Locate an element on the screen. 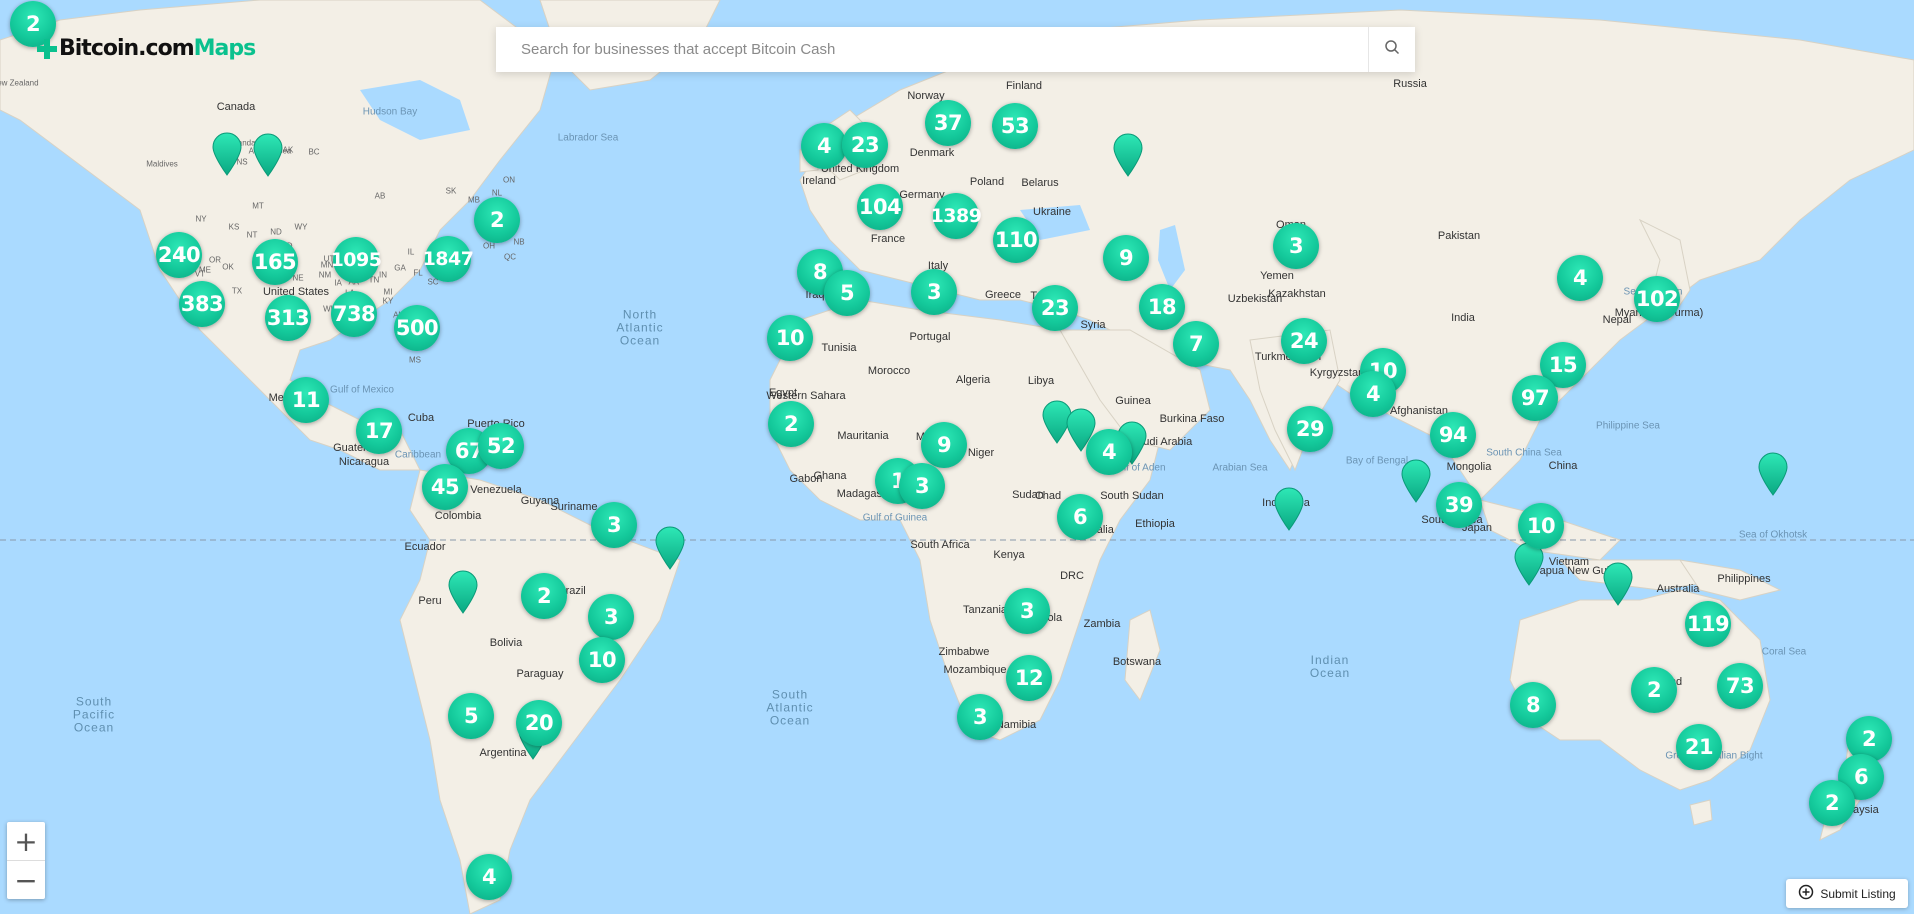  plus-circle-icon is located at coordinates (1806, 893).